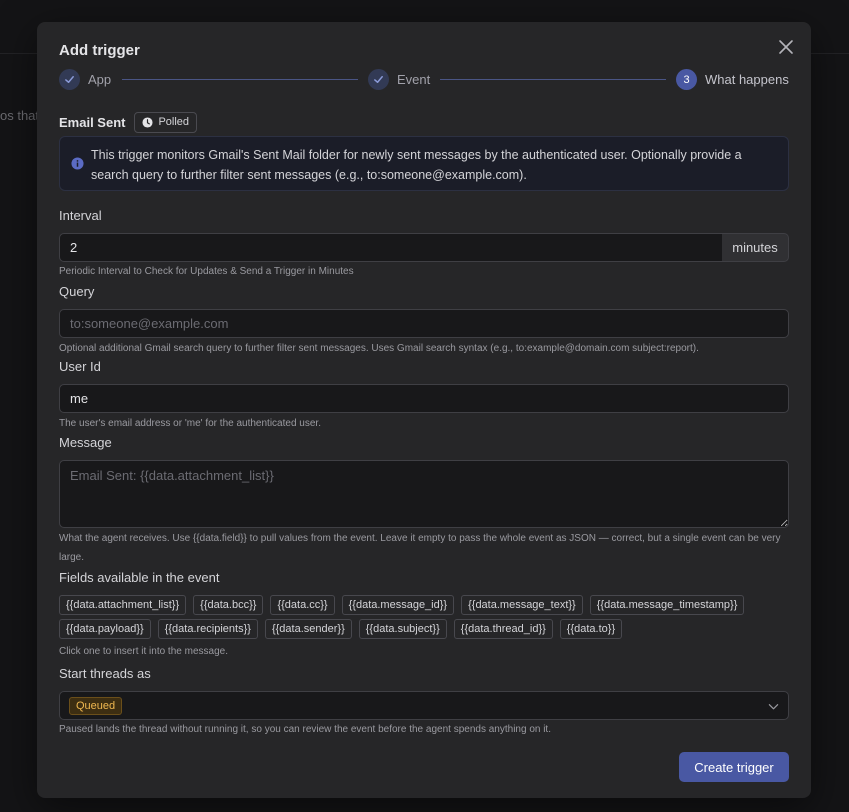 Image resolution: width=849 pixels, height=812 pixels. Describe the element at coordinates (755, 247) in the screenshot. I see `interval-unit: minutes` at that location.